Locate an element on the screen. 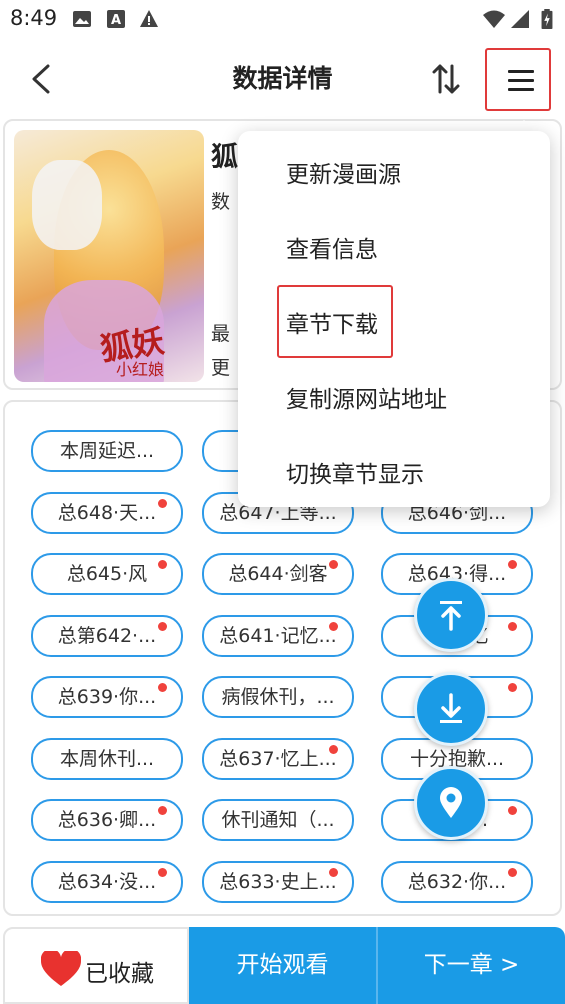 The width and height of the screenshot is (565, 1004). alert-icon is located at coordinates (149, 18).